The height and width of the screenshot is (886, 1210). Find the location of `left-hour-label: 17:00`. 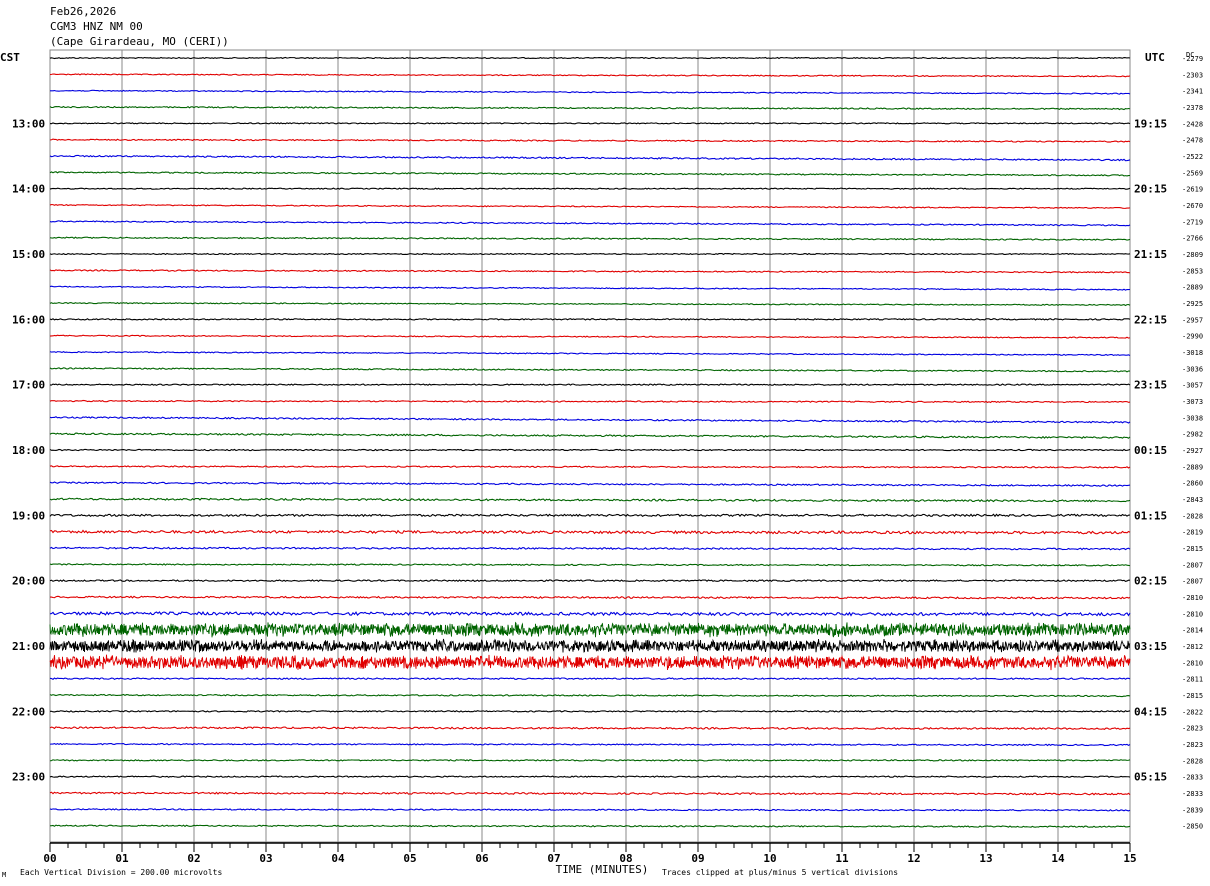

left-hour-label: 17:00 is located at coordinates (28, 385).